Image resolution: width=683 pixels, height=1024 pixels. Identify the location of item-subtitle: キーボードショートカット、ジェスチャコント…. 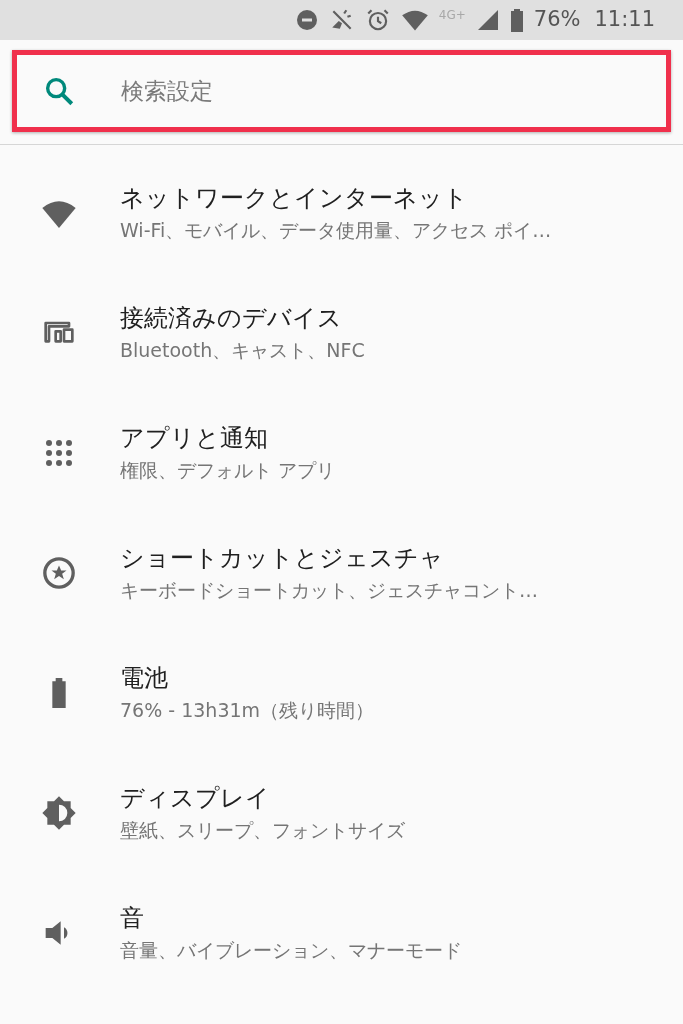
(329, 590).